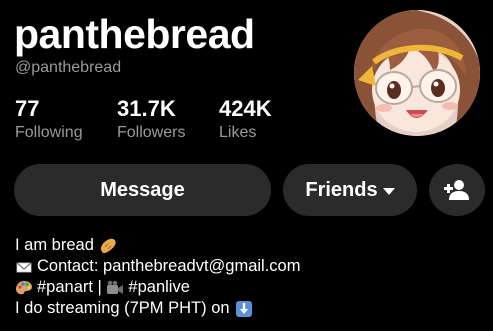  Describe the element at coordinates (388, 191) in the screenshot. I see `caret-down-icon` at that location.